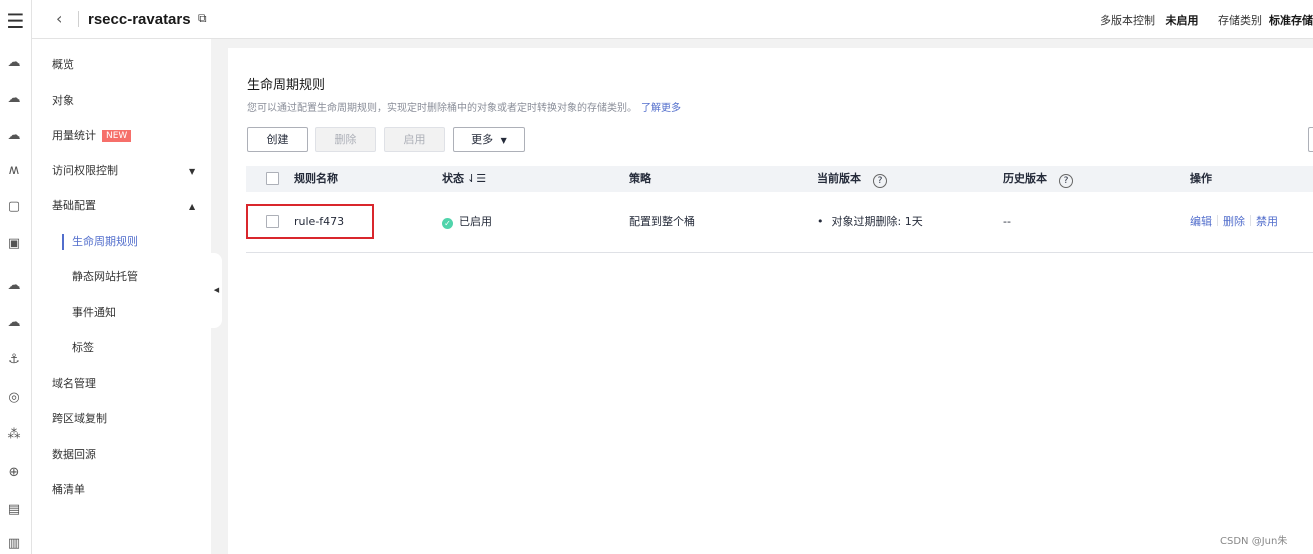  I want to click on sidebar-item-usage: 用量统计 NEW, so click(92, 136).